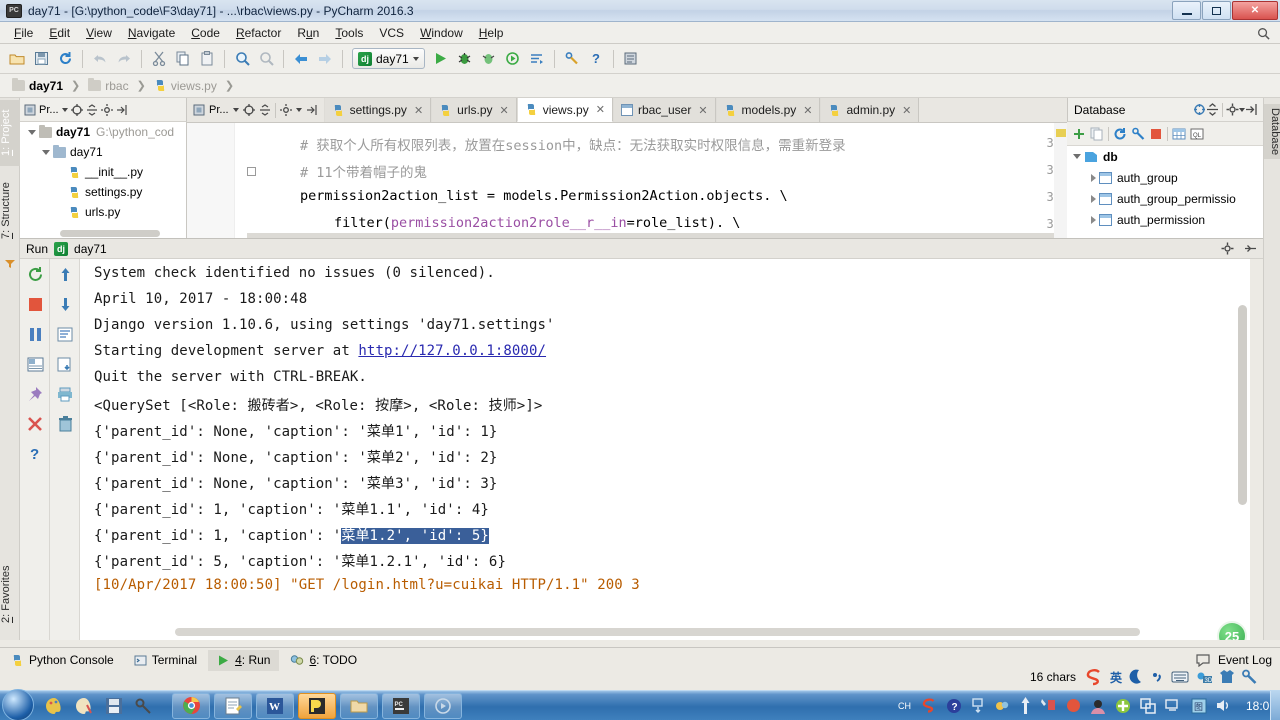 This screenshot has height=720, width=1280. Describe the element at coordinates (978, 705) in the screenshot. I see `update-icon` at that location.